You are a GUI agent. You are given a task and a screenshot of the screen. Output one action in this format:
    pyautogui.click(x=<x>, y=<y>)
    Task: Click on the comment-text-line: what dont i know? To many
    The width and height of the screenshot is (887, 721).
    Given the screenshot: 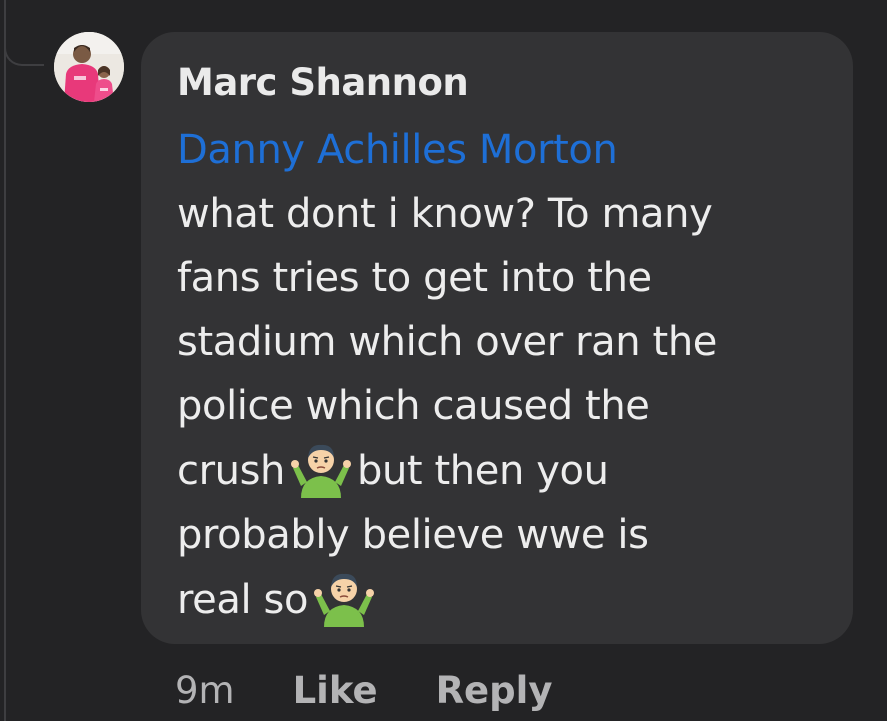 What is the action you would take?
    pyautogui.click(x=445, y=214)
    